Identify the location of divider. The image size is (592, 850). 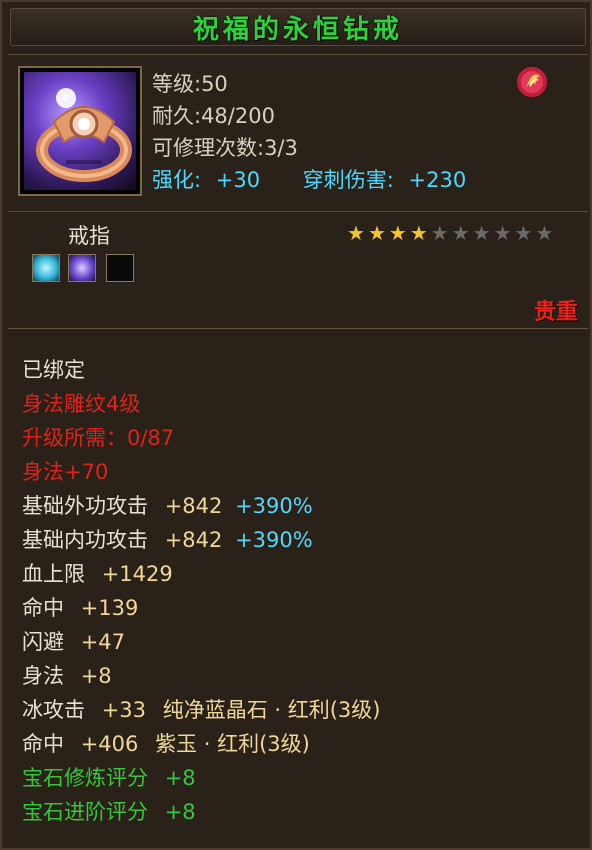
(298, 328).